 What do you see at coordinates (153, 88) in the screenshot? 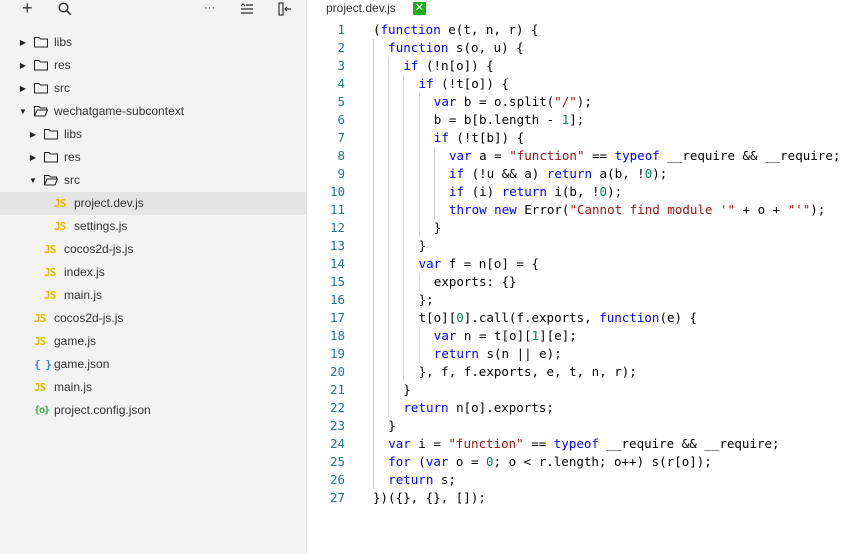
I see `tree-folder: ▶ src` at bounding box center [153, 88].